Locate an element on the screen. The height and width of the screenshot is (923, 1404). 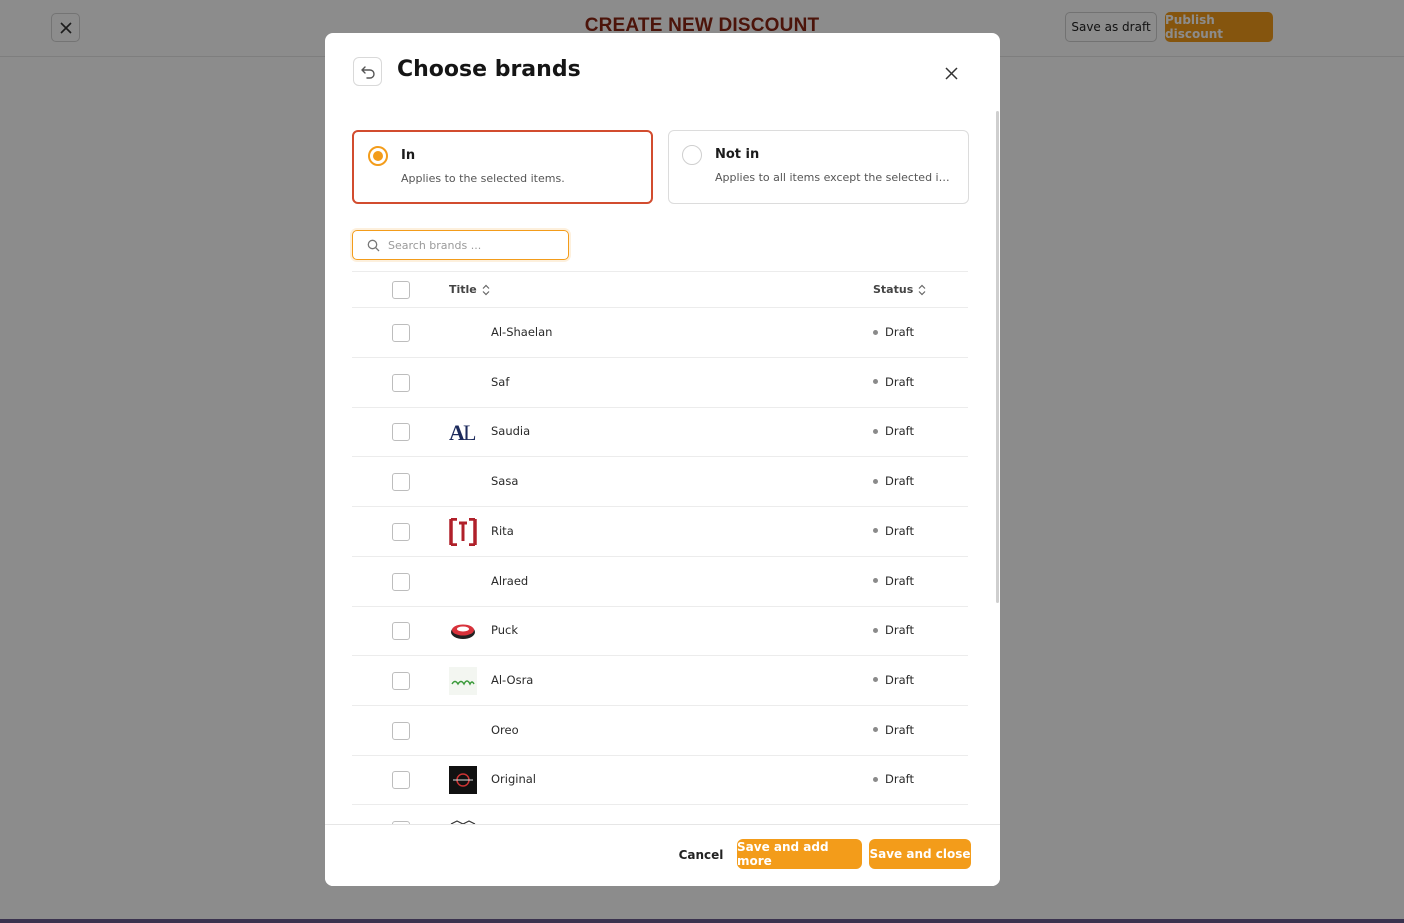
option-in-title: In is located at coordinates (408, 155).